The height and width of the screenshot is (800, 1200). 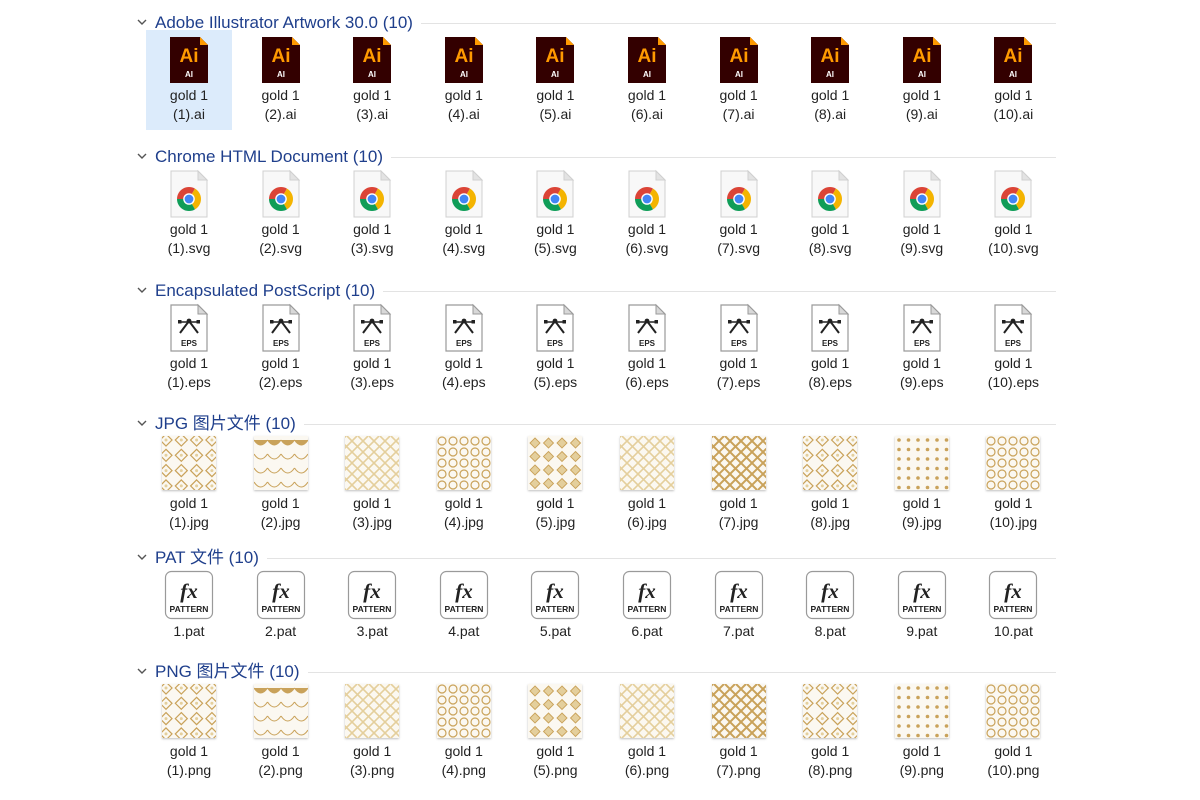 I want to click on file-item: Ai AI gold 1 (1).ai, so click(x=189, y=80).